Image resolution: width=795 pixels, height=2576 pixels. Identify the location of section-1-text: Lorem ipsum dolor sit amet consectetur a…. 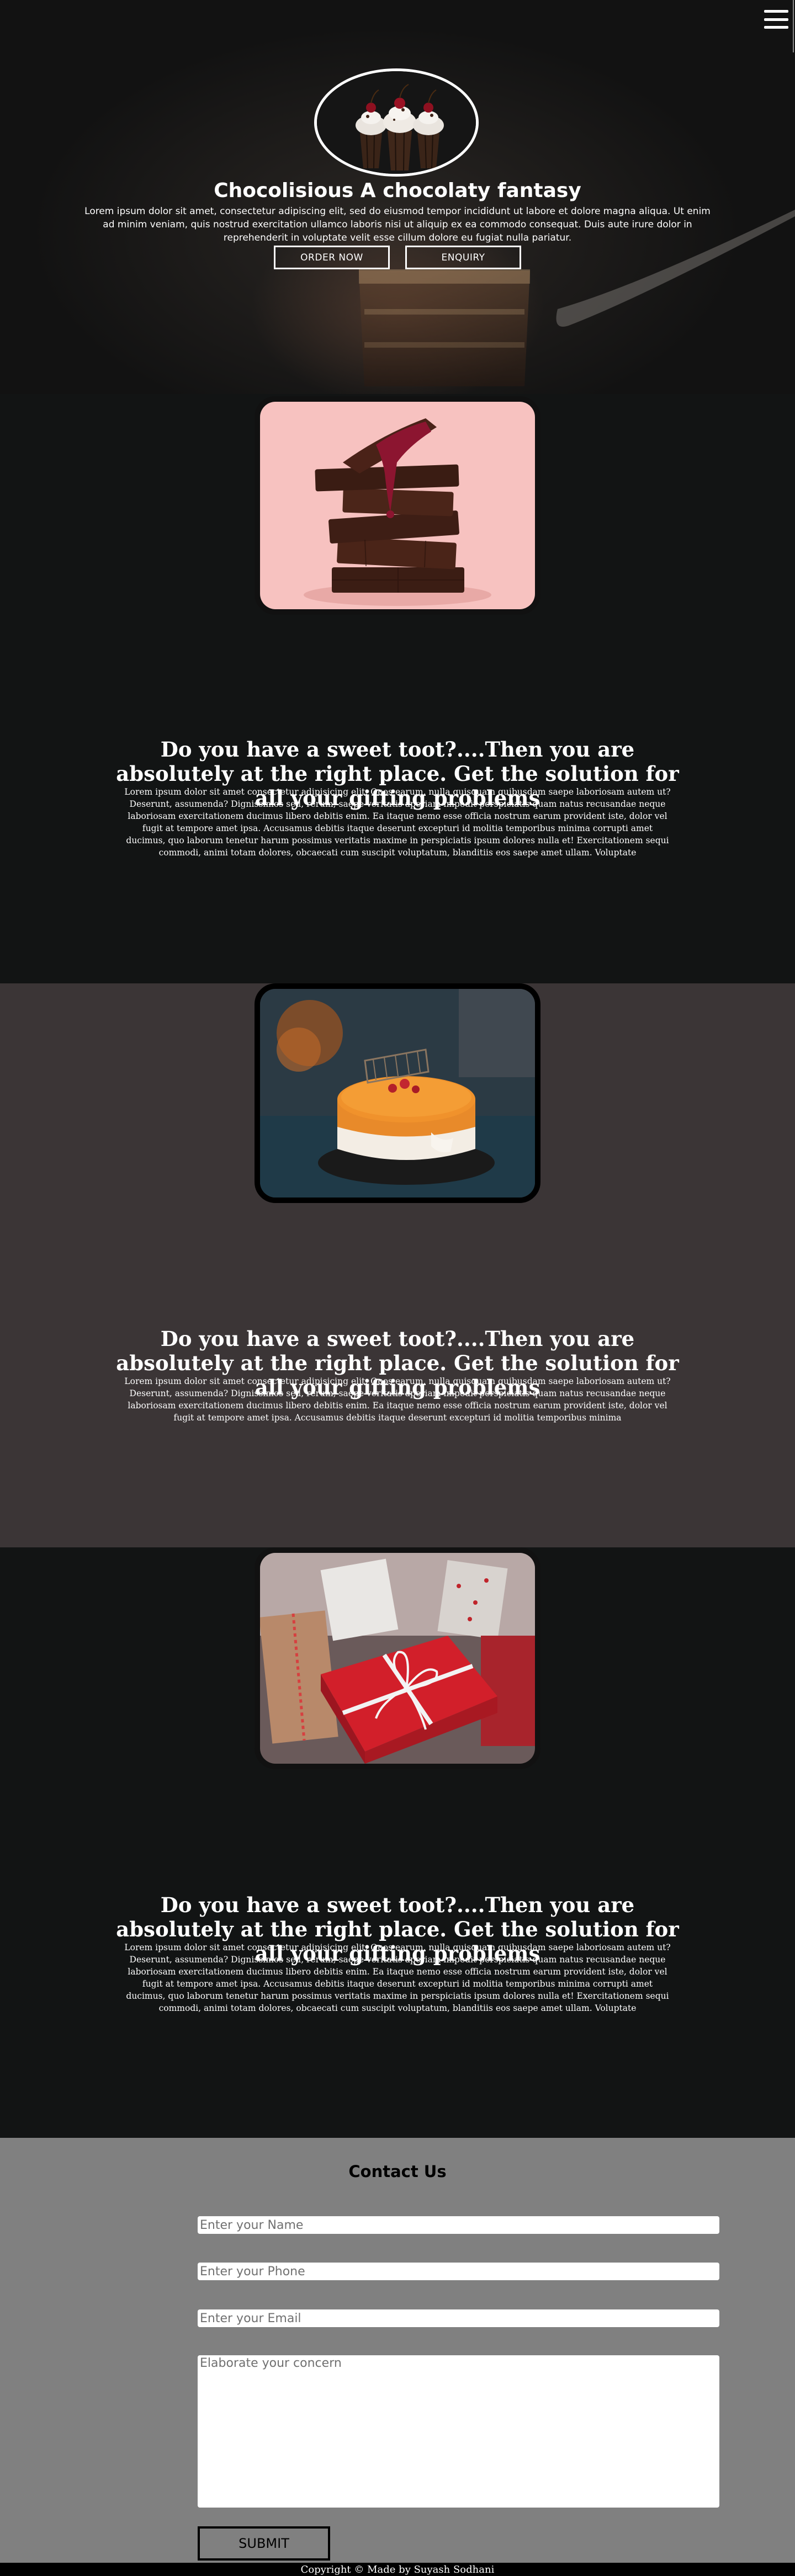
(397, 822).